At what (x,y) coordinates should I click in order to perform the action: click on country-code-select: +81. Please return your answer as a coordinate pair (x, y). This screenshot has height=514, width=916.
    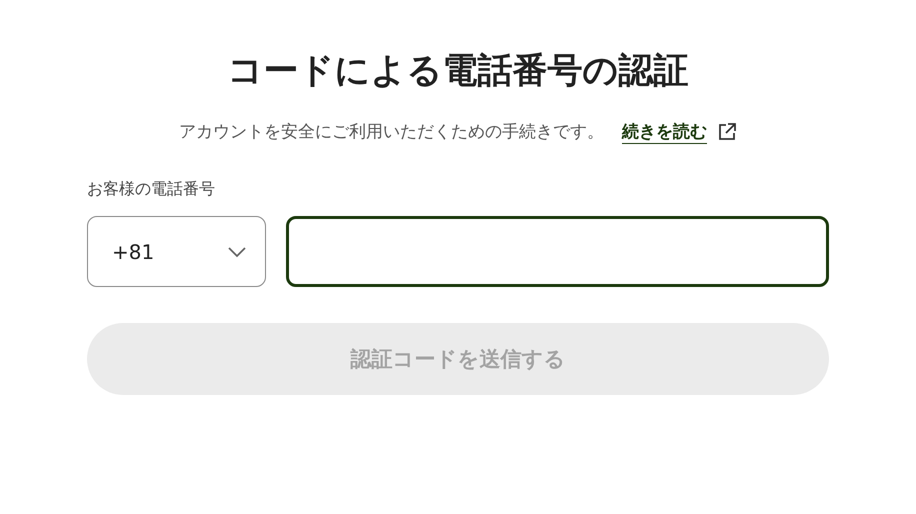
    Looking at the image, I should click on (176, 251).